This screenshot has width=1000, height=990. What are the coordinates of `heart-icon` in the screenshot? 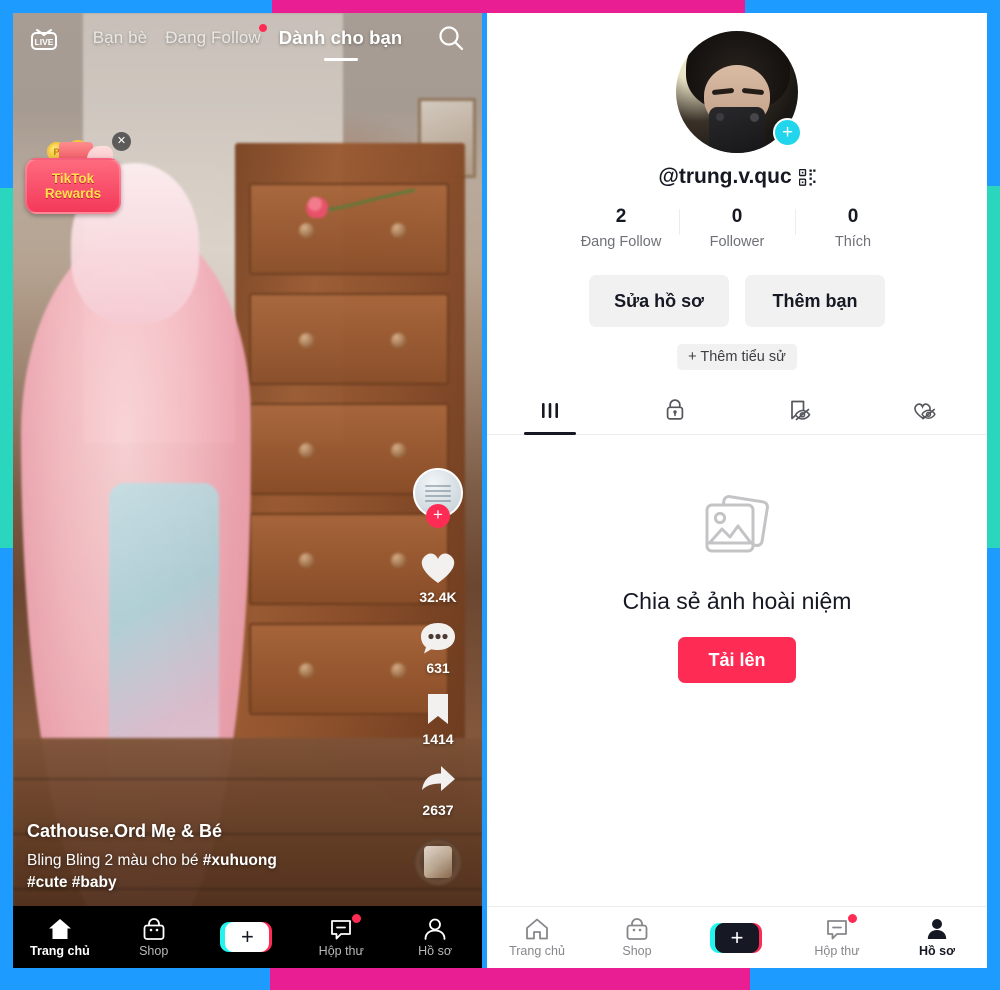 It's located at (438, 568).